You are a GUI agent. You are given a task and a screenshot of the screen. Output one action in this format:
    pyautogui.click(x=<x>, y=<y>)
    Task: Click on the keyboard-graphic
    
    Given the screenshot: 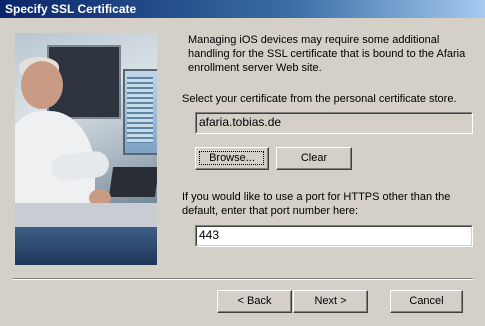 What is the action you would take?
    pyautogui.click(x=132, y=182)
    